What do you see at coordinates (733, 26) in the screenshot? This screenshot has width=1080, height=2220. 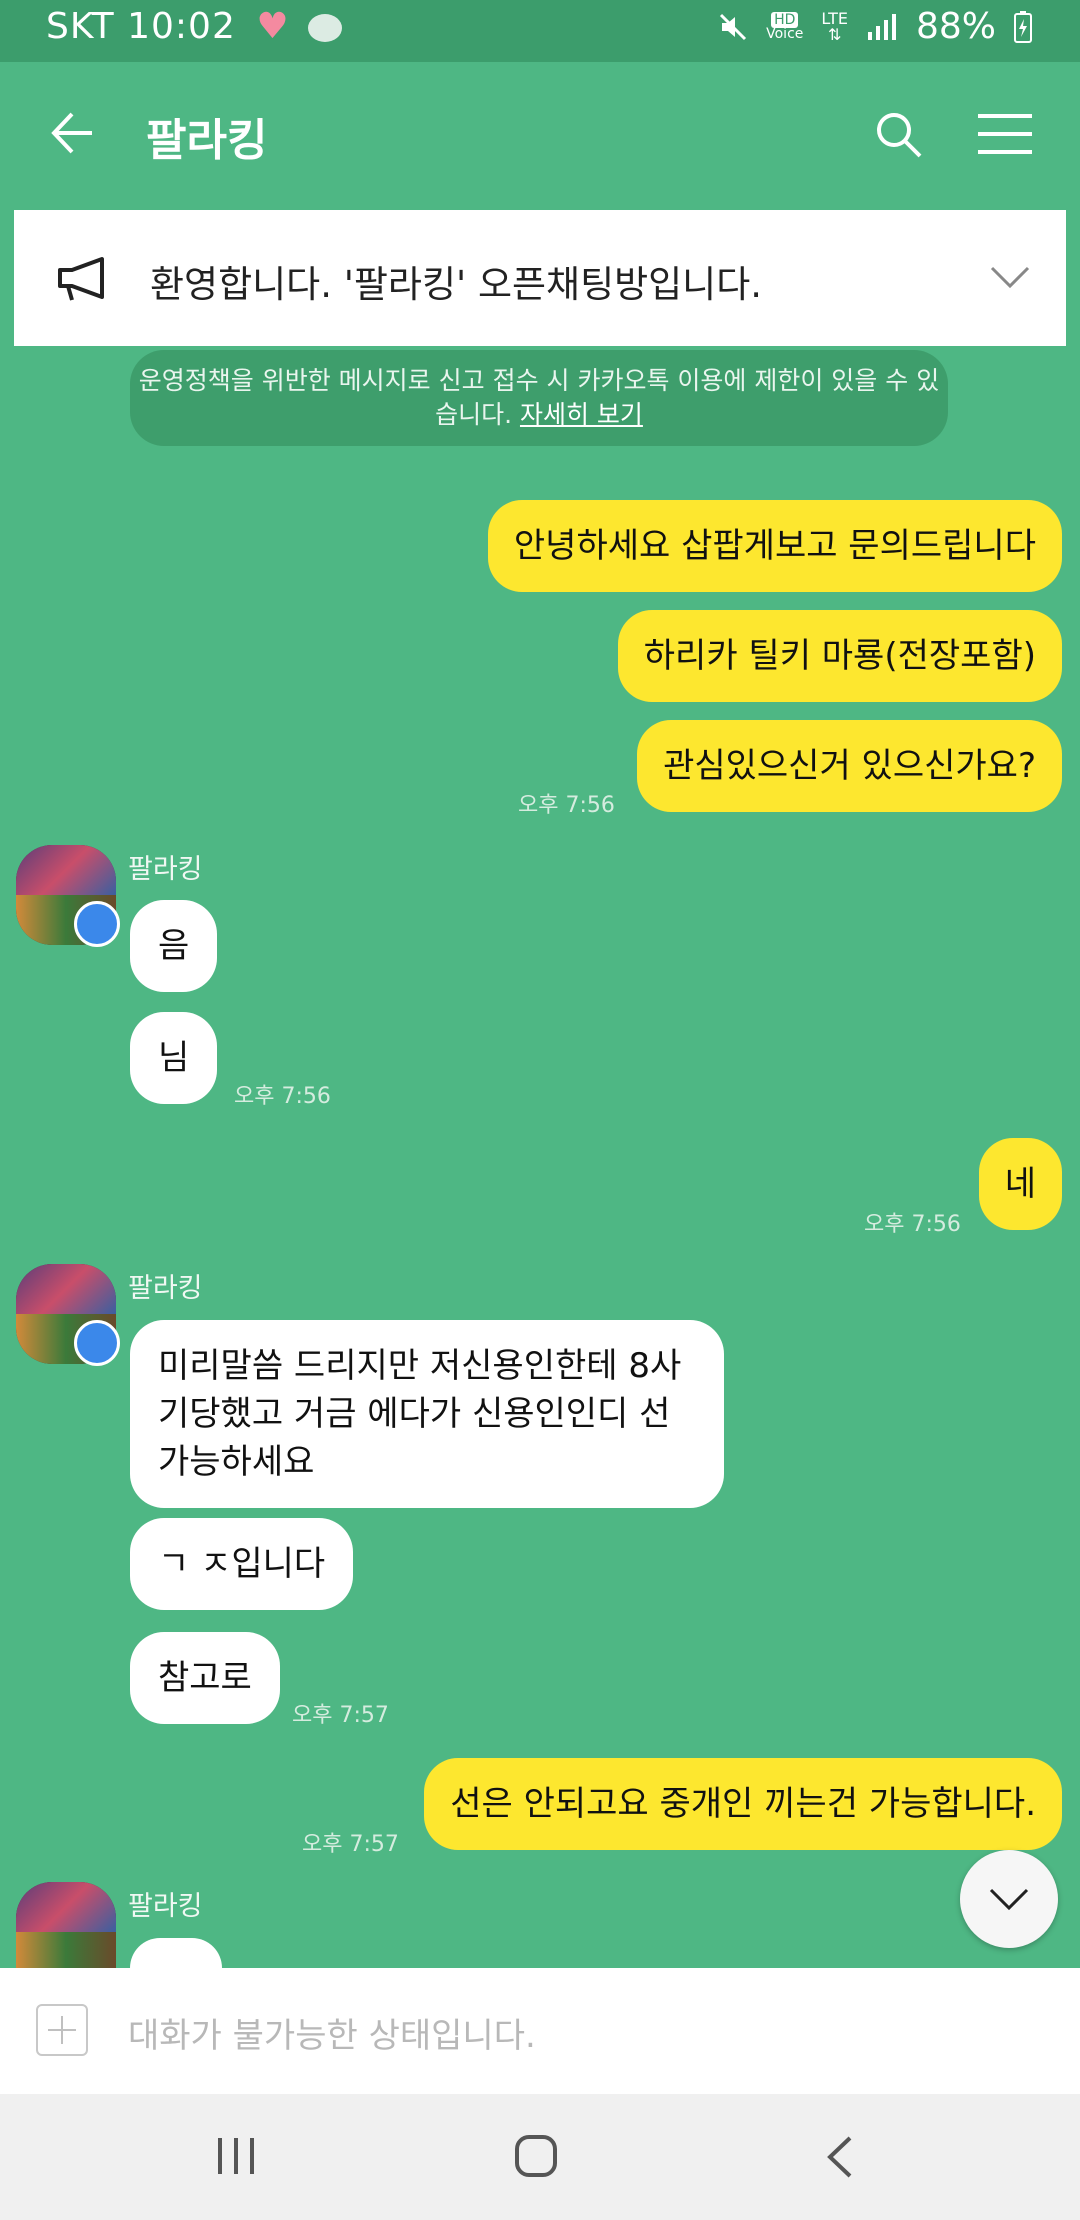 I see `mute-icon` at bounding box center [733, 26].